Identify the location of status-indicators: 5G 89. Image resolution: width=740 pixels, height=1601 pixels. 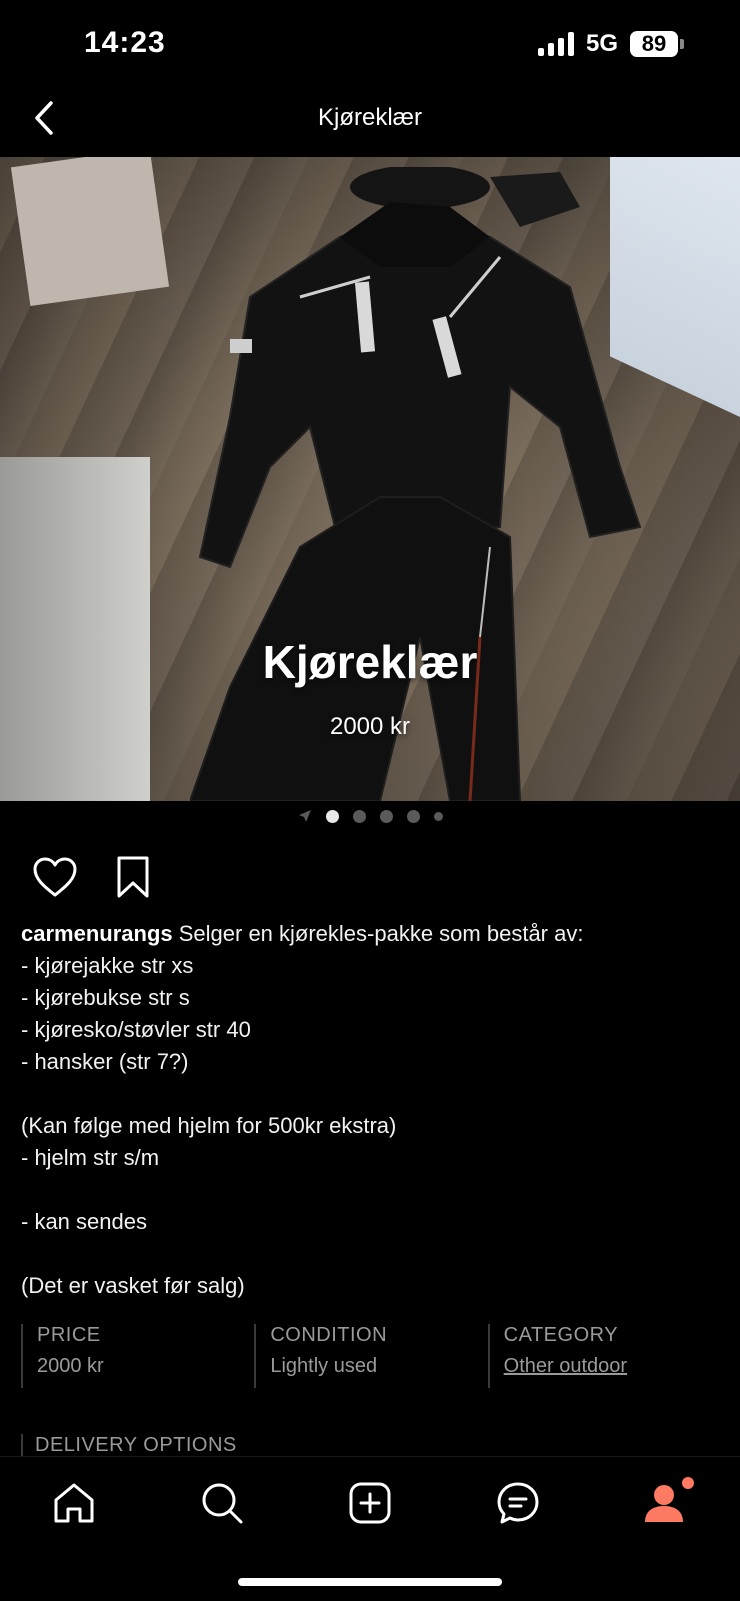
(610, 44).